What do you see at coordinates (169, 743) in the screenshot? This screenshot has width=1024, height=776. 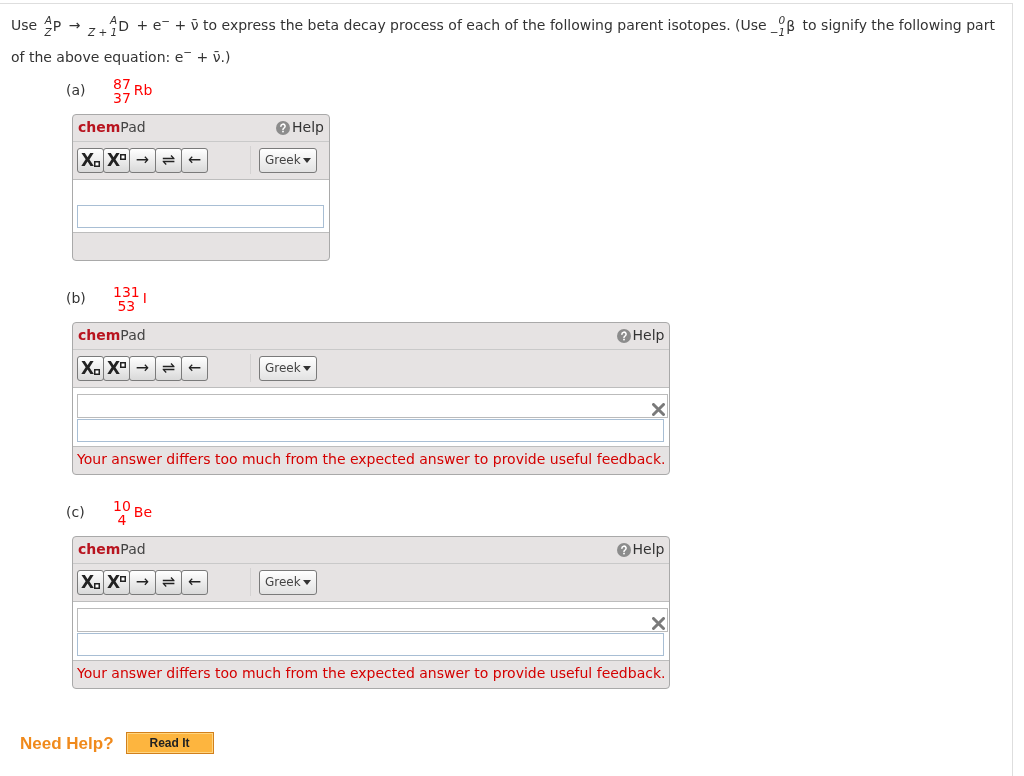 I see `read-it-button: Read It` at bounding box center [169, 743].